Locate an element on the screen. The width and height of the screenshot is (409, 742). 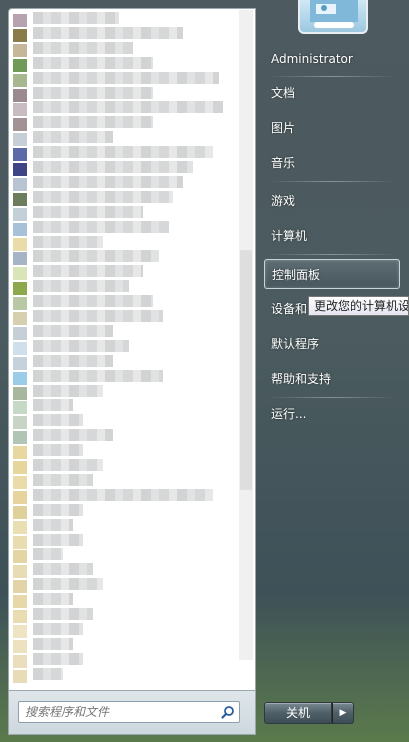
tooltip: 更改您的计算机设 is located at coordinates (358, 306).